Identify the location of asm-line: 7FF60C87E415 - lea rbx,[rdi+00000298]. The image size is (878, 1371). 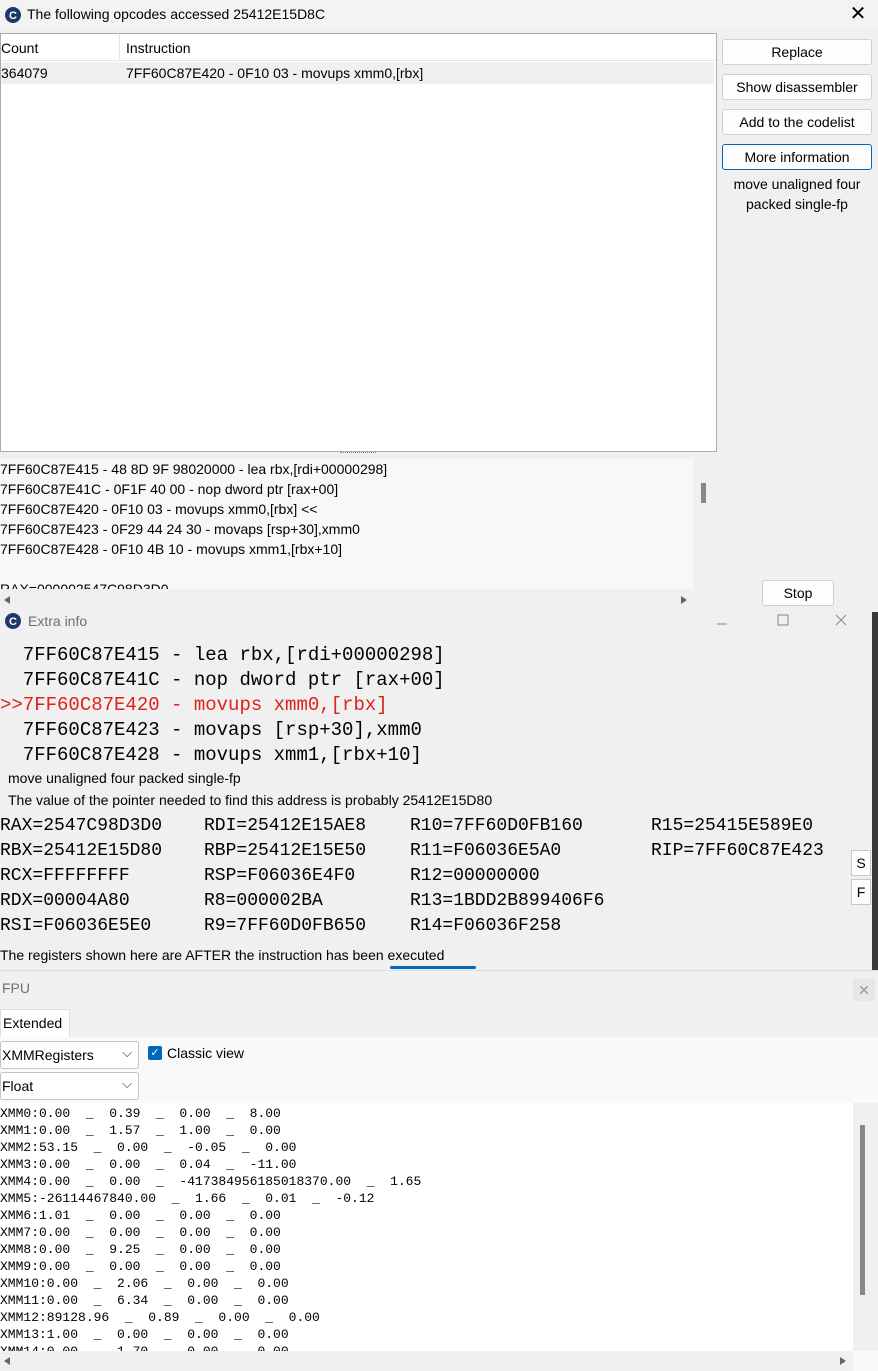
(222, 655).